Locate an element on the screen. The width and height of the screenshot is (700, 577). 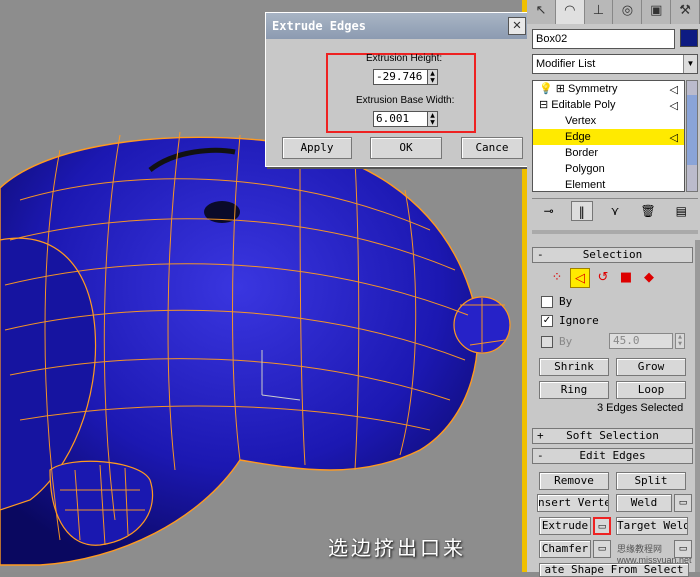
split-button: Split is located at coordinates (651, 481).